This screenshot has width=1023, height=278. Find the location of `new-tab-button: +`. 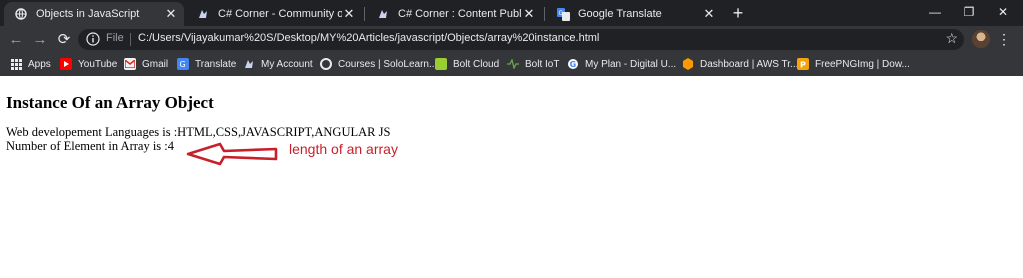

new-tab-button: + is located at coordinates (738, 13).